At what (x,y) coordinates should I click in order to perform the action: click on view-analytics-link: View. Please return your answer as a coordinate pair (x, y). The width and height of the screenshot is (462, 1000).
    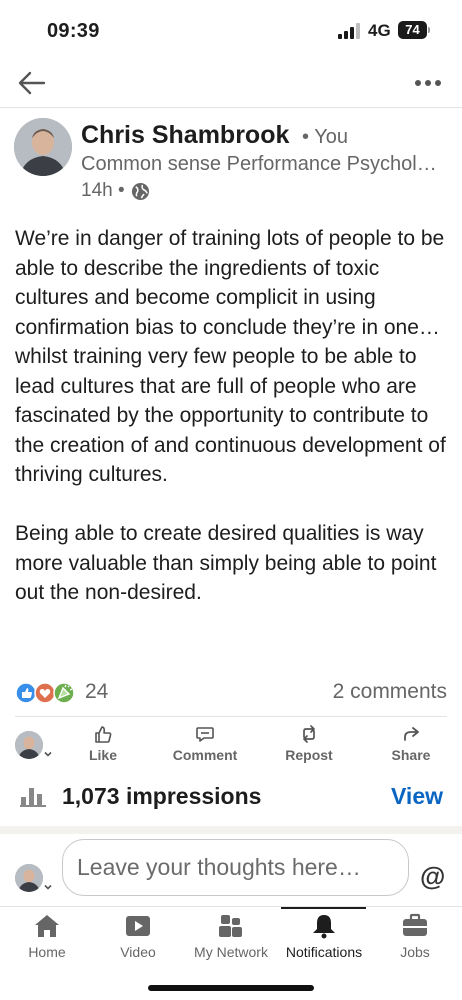
    Looking at the image, I should click on (417, 796).